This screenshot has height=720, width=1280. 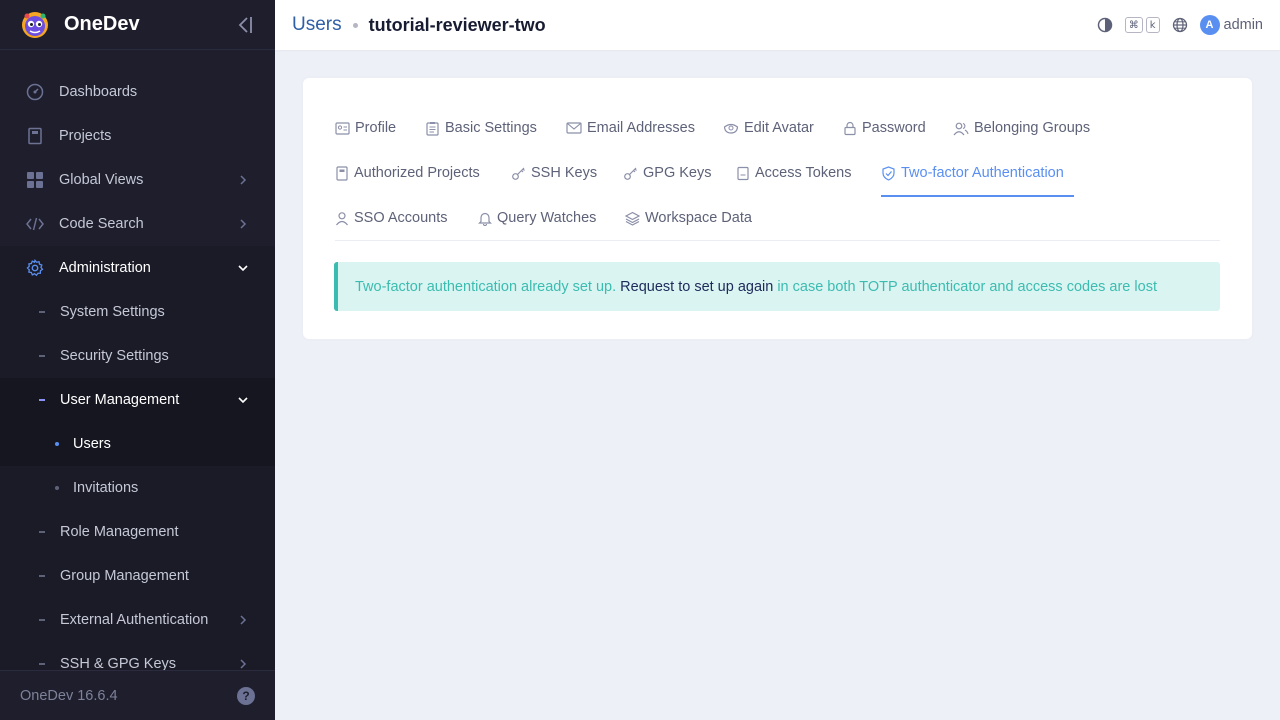 I want to click on sidebar-item-label: Role Management, so click(x=119, y=532).